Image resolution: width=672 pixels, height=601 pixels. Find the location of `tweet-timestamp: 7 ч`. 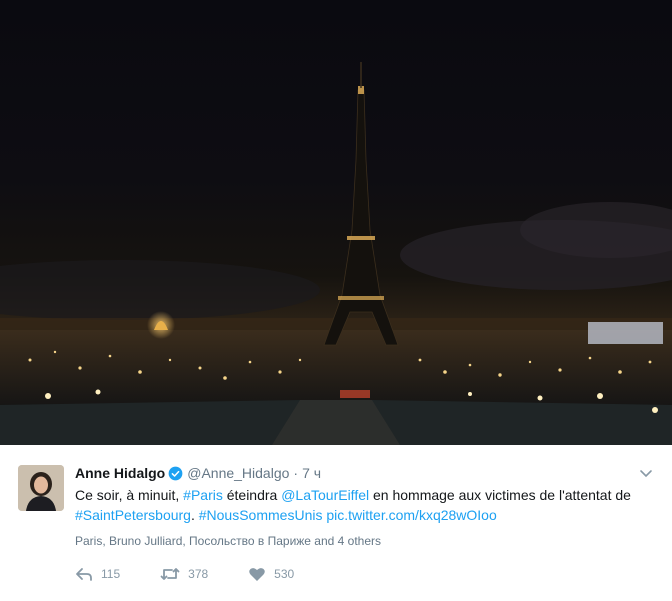

tweet-timestamp: 7 ч is located at coordinates (311, 473).